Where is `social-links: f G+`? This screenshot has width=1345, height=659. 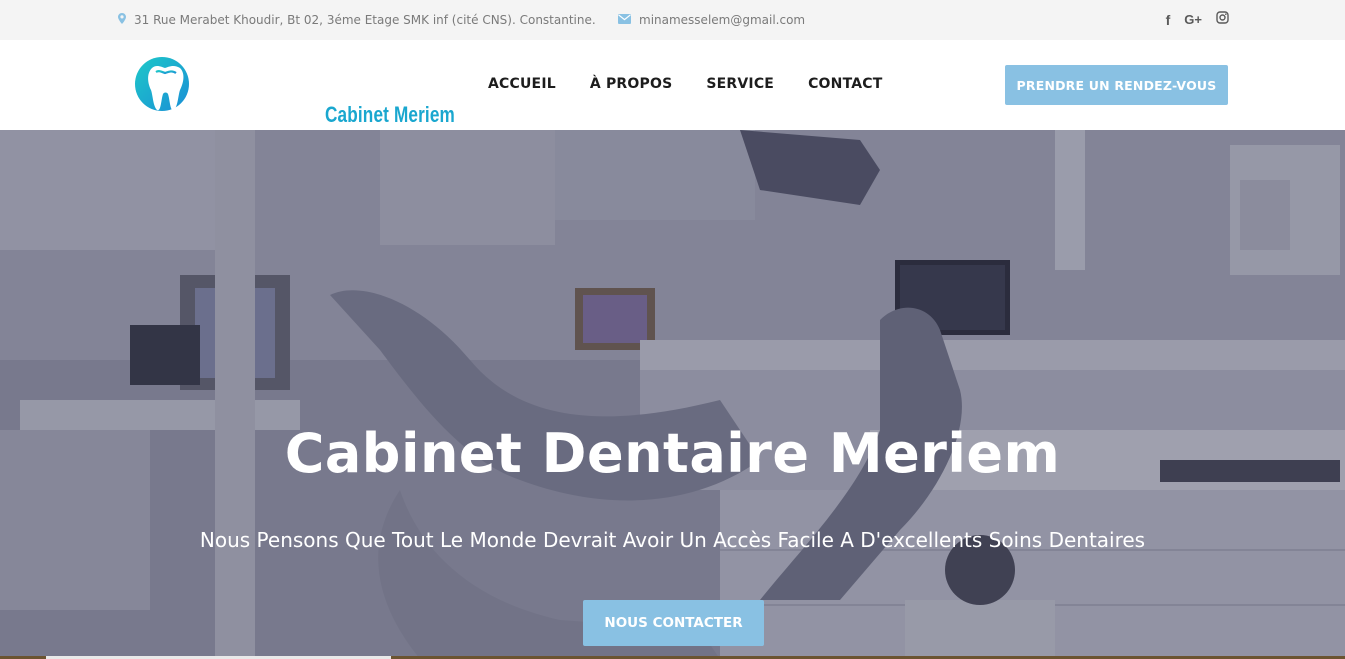
social-links: f G+ is located at coordinates (1197, 19).